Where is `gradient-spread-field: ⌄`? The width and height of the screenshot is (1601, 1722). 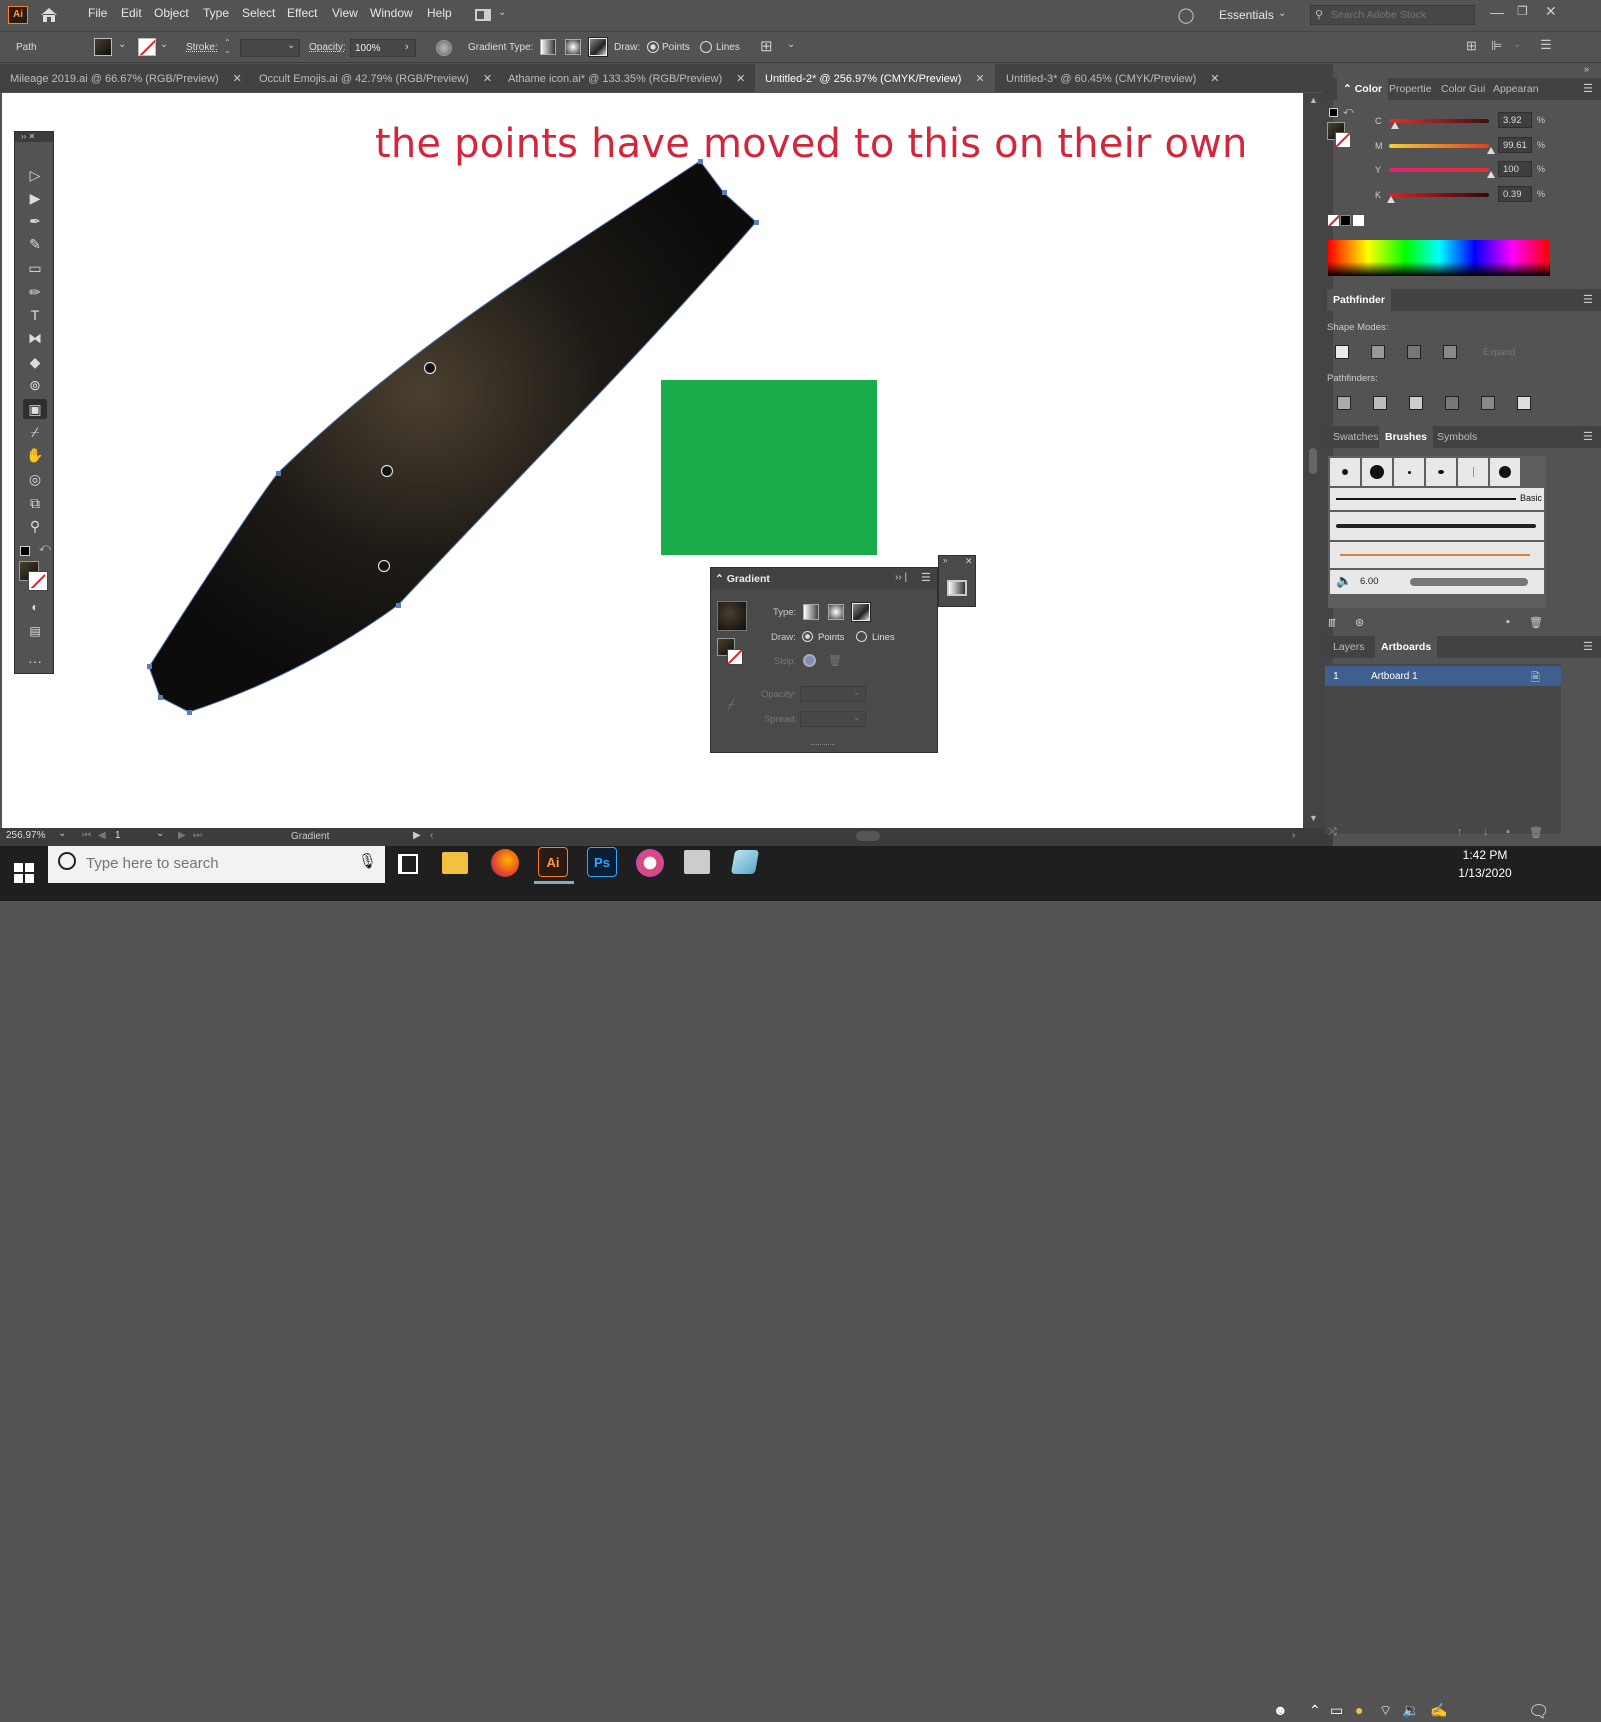
gradient-spread-field: ⌄ is located at coordinates (833, 719).